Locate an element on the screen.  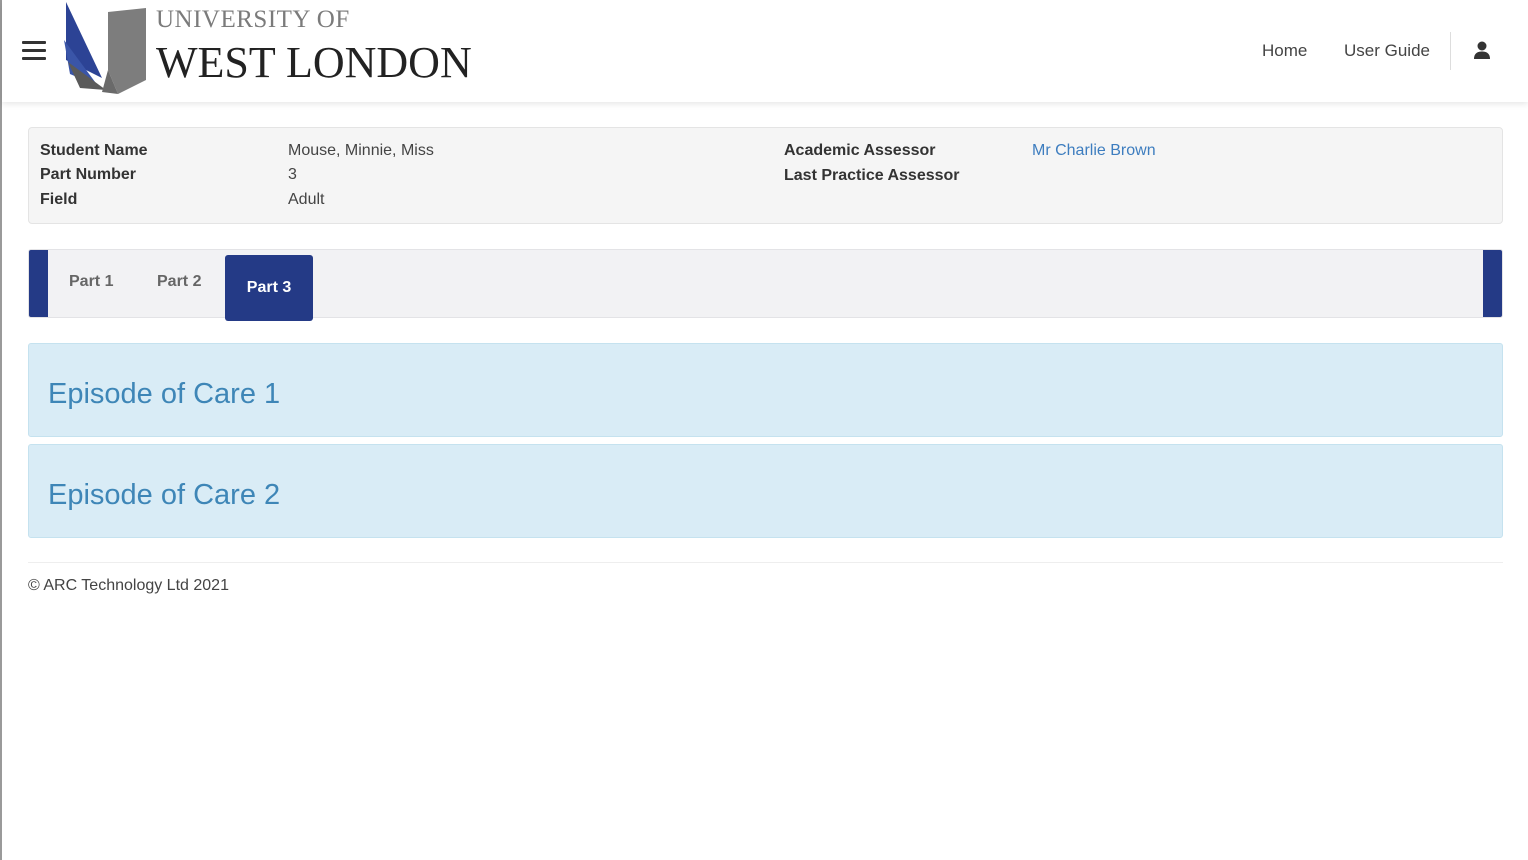
part-number-label: Part Number is located at coordinates (88, 174).